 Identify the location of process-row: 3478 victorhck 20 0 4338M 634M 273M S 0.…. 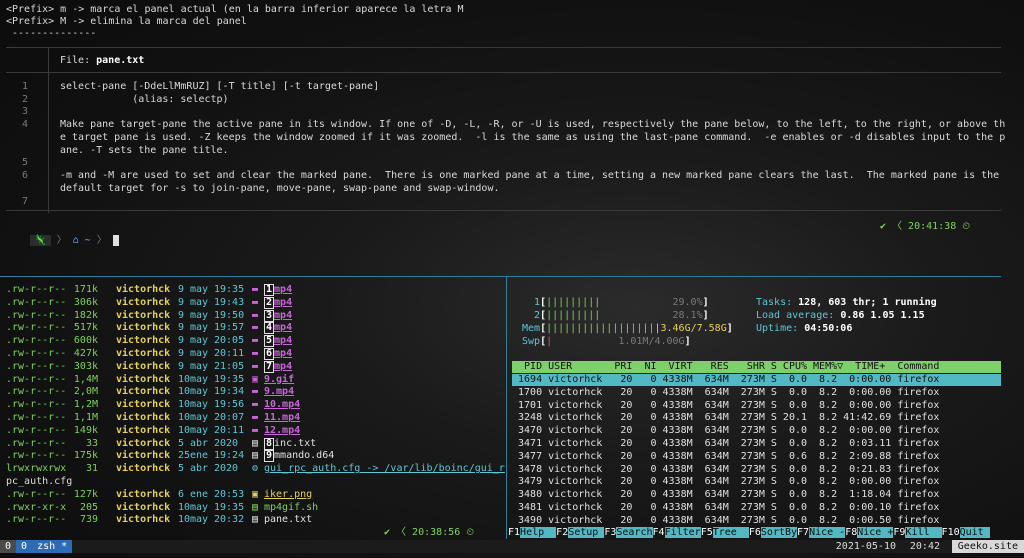
(725, 470).